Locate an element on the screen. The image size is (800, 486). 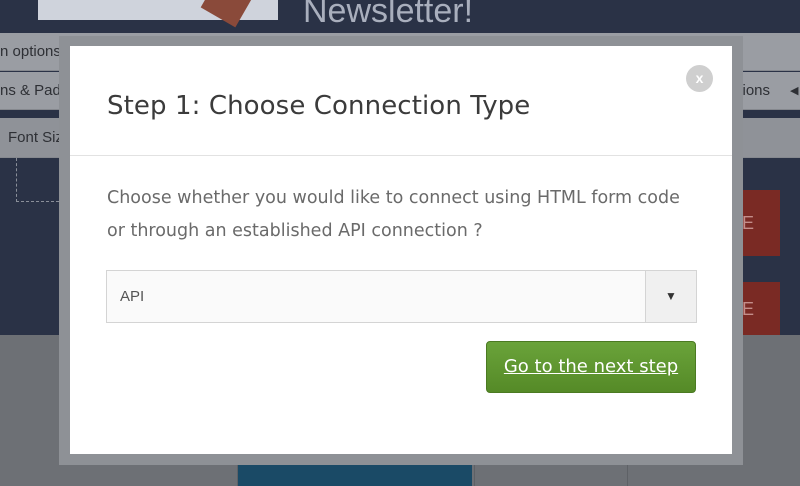
modal-title: Step 1: Choose Connection Type is located at coordinates (319, 106).